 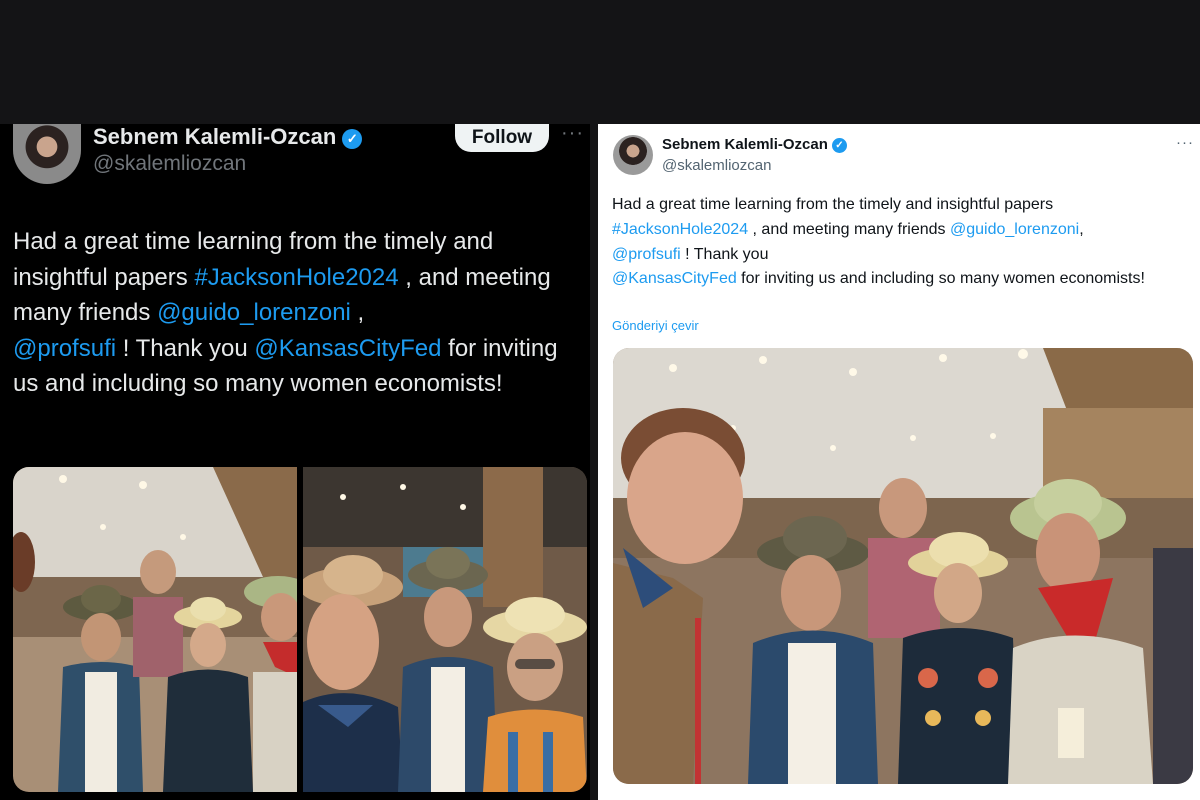 I want to click on panel-divider, so click(x=594, y=462).